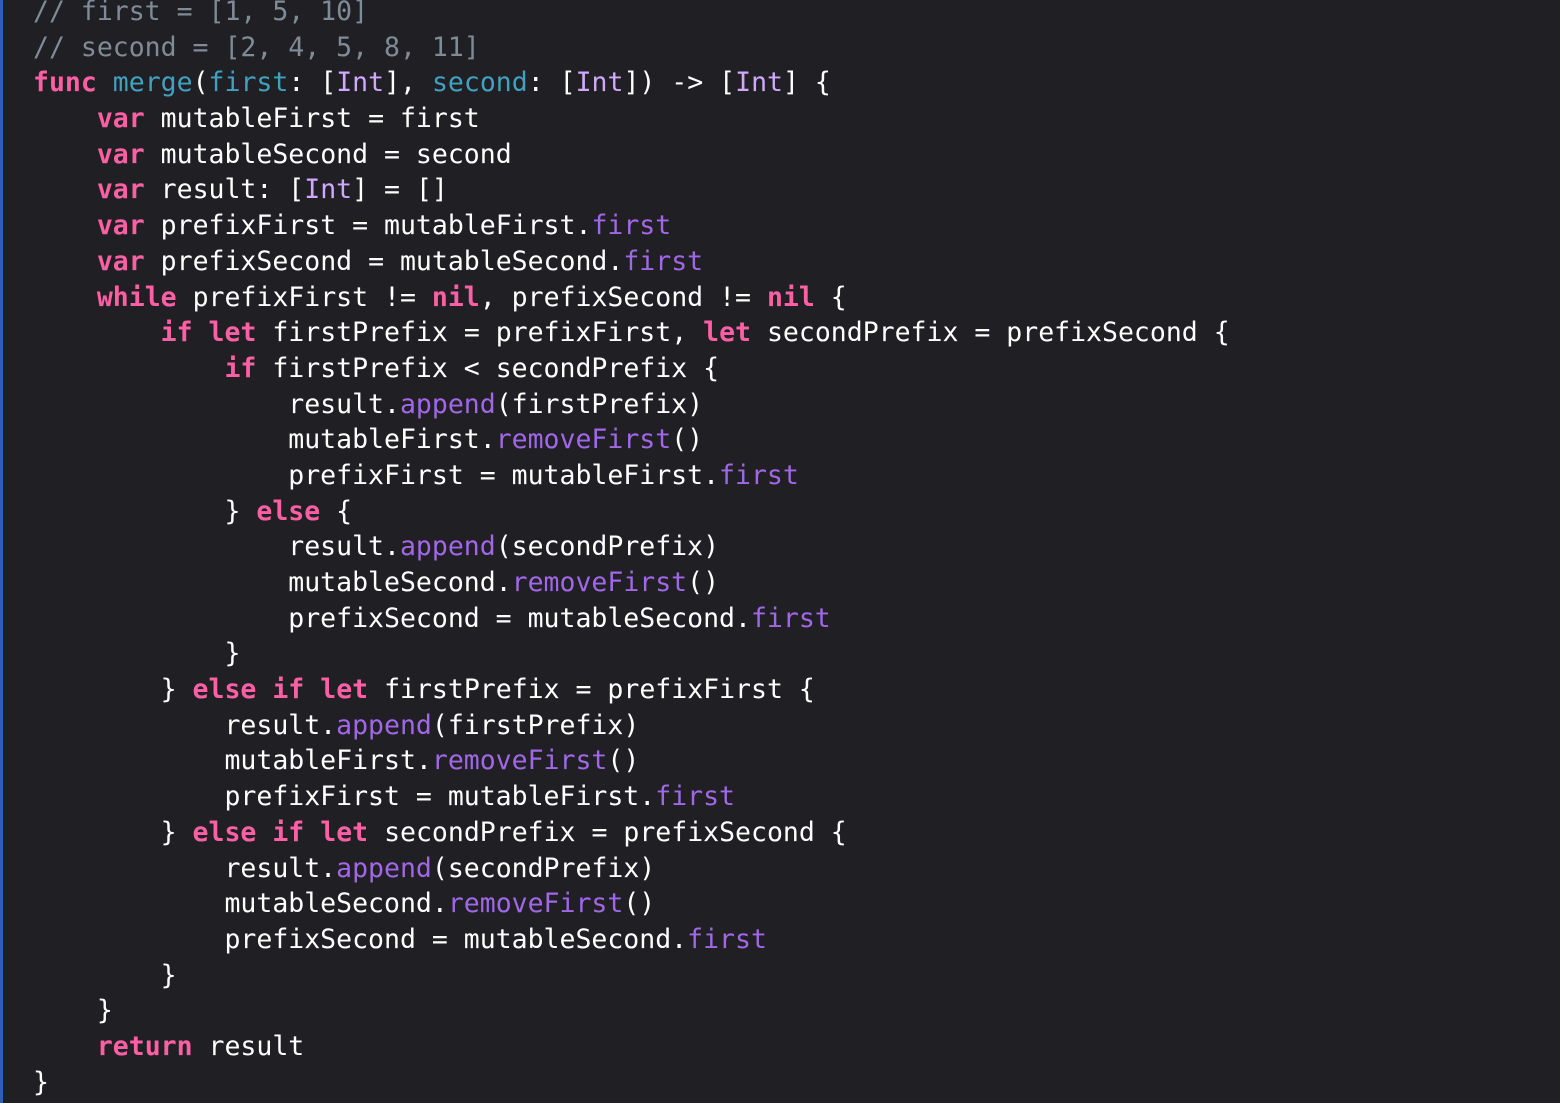 Image resolution: width=1560 pixels, height=1103 pixels. I want to click on code-line: if firstPrefix < secondPrefix {, so click(631, 369).